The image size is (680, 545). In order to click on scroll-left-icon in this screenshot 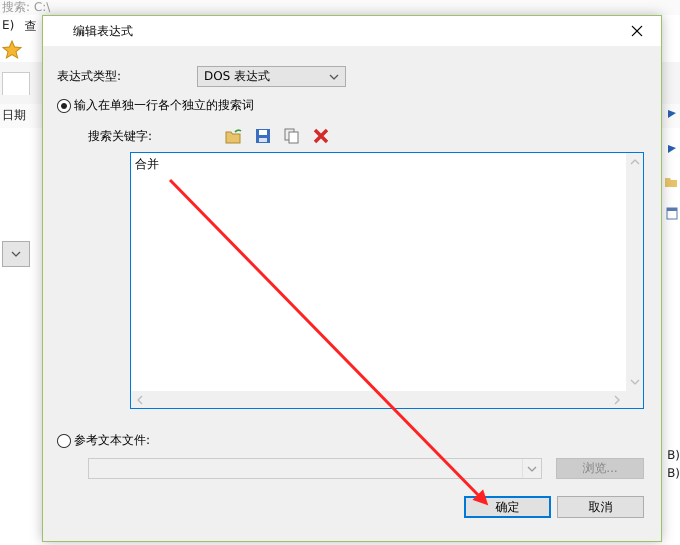, I will do `click(140, 399)`.